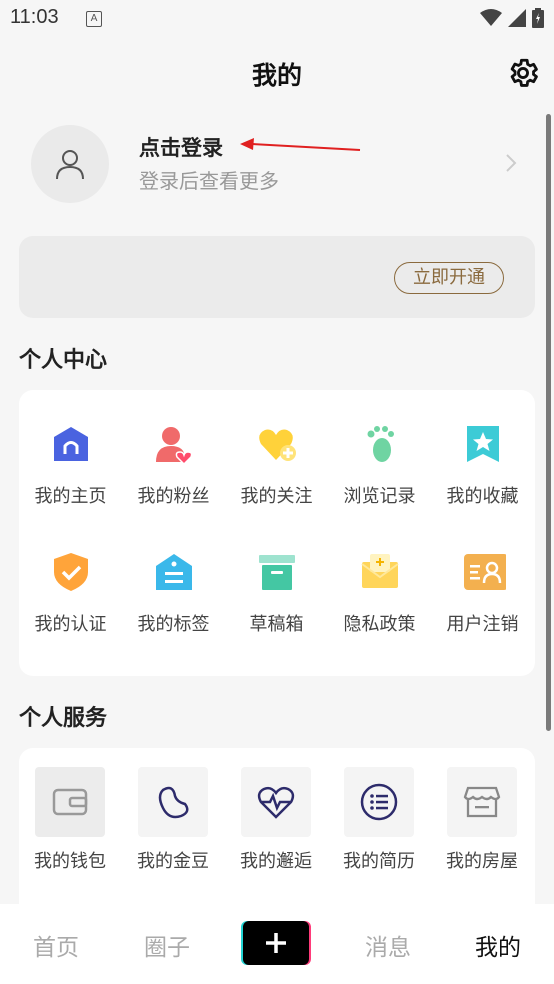  Describe the element at coordinates (181, 147) in the screenshot. I see `login-title: 点击登录` at that location.